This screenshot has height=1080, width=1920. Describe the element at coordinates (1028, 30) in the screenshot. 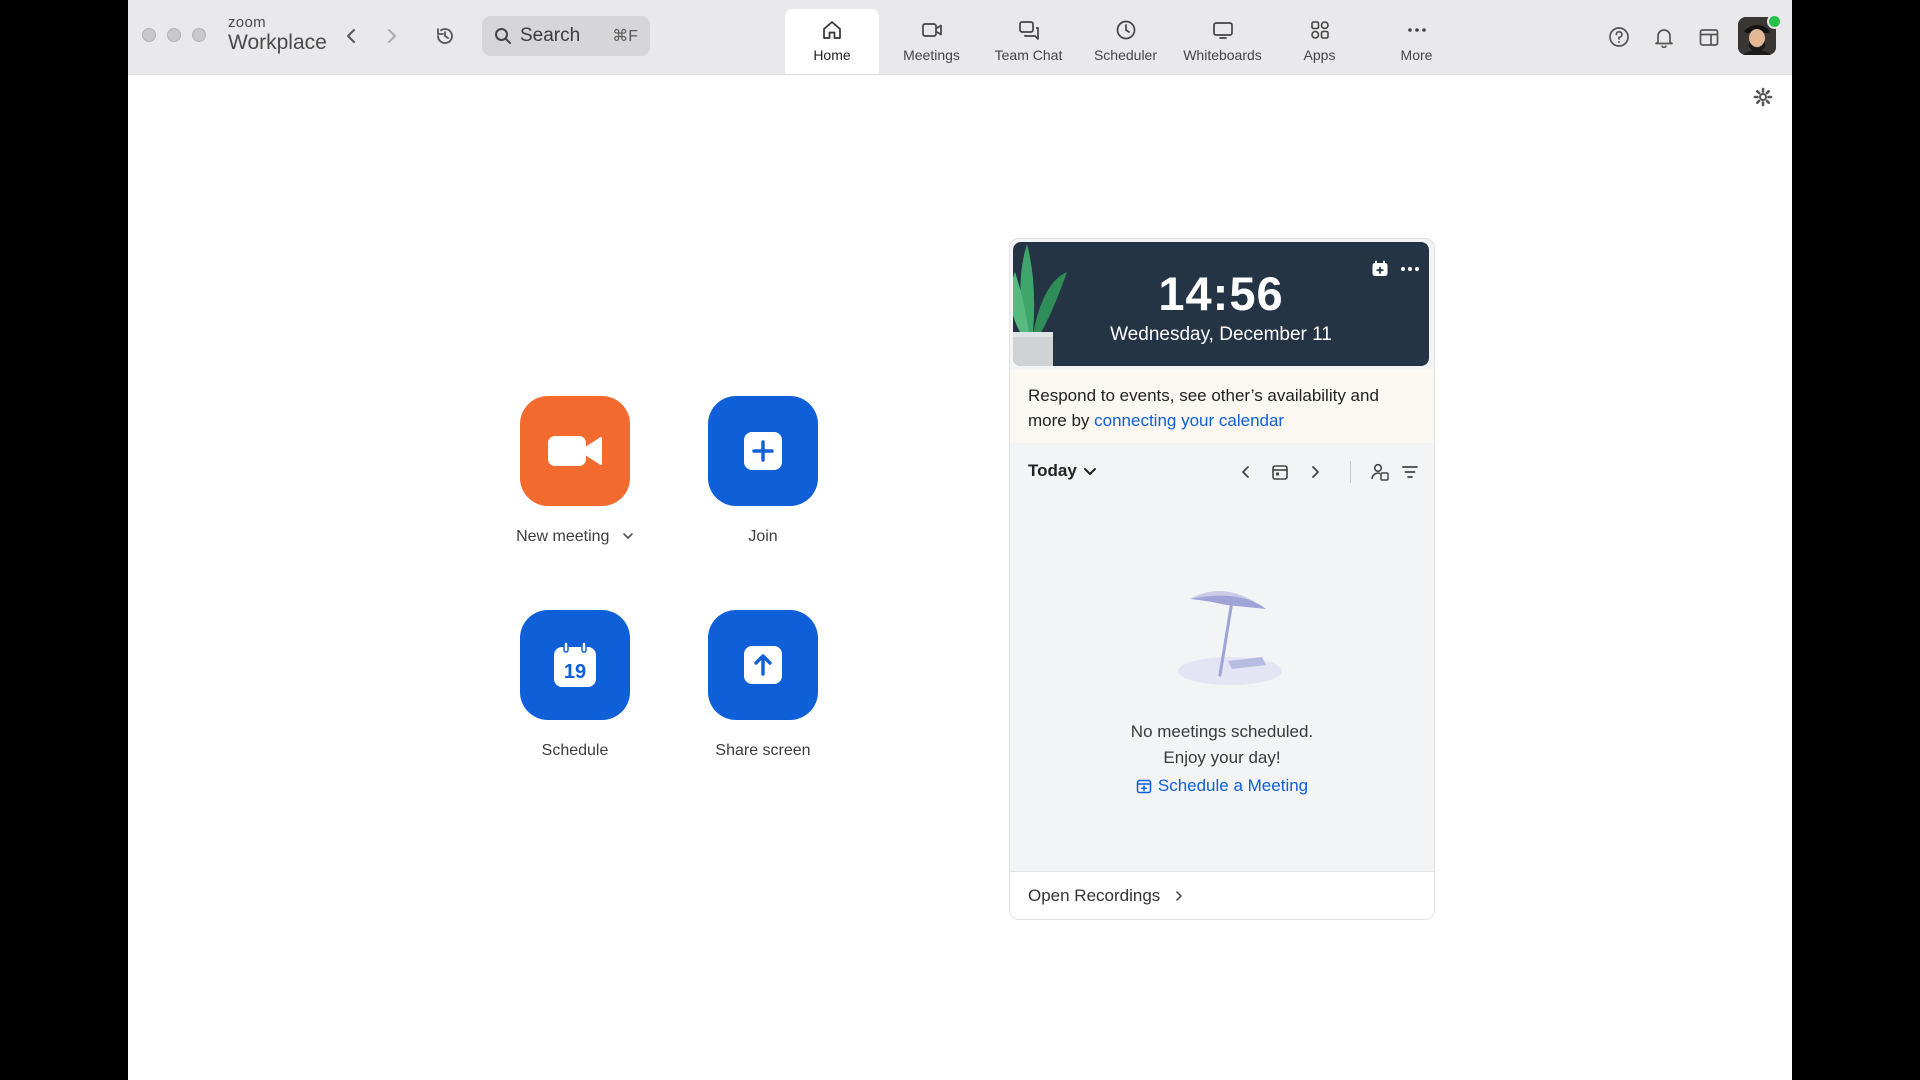

I see `chat-icon` at that location.